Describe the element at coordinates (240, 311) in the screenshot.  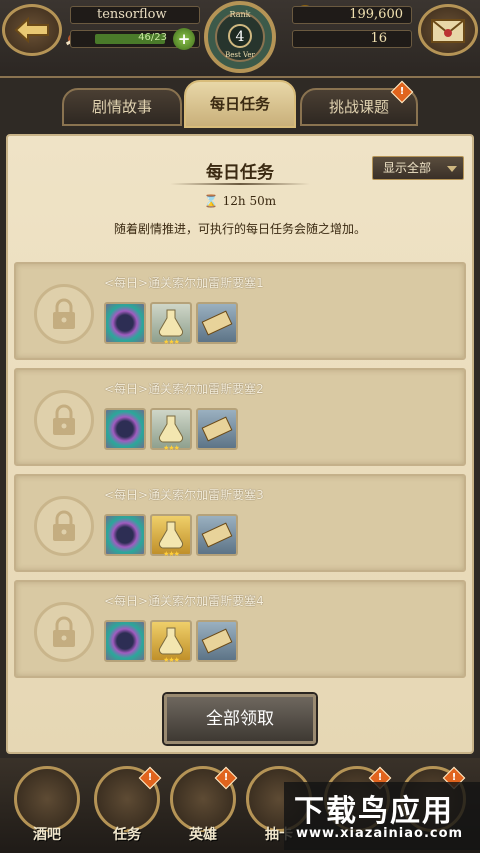
I see `quest-card: <每日>通关索尔加雷斯要塞1 ★★★` at that location.